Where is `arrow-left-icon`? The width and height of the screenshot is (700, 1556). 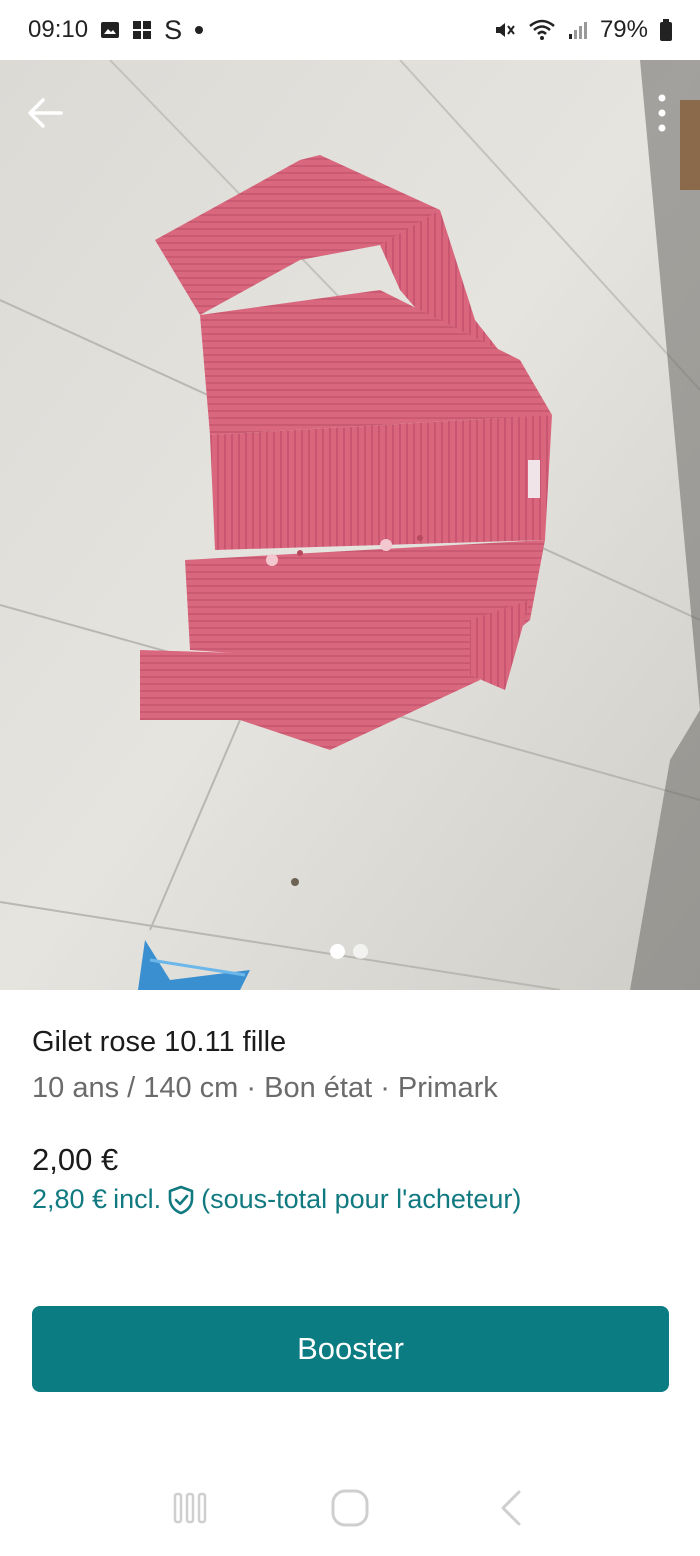 arrow-left-icon is located at coordinates (45, 113).